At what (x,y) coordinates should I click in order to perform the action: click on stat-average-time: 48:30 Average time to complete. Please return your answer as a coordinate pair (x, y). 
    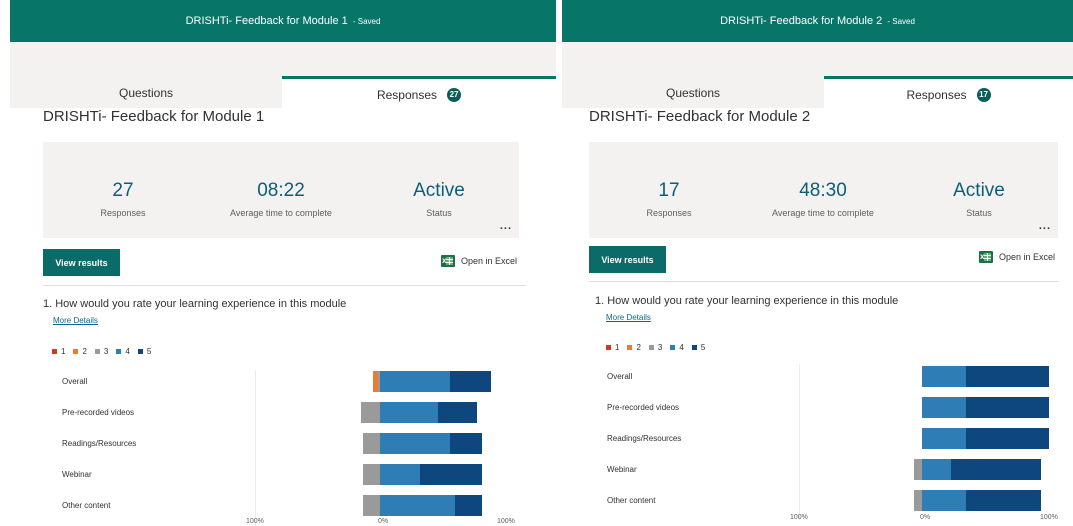
    Looking at the image, I should click on (823, 199).